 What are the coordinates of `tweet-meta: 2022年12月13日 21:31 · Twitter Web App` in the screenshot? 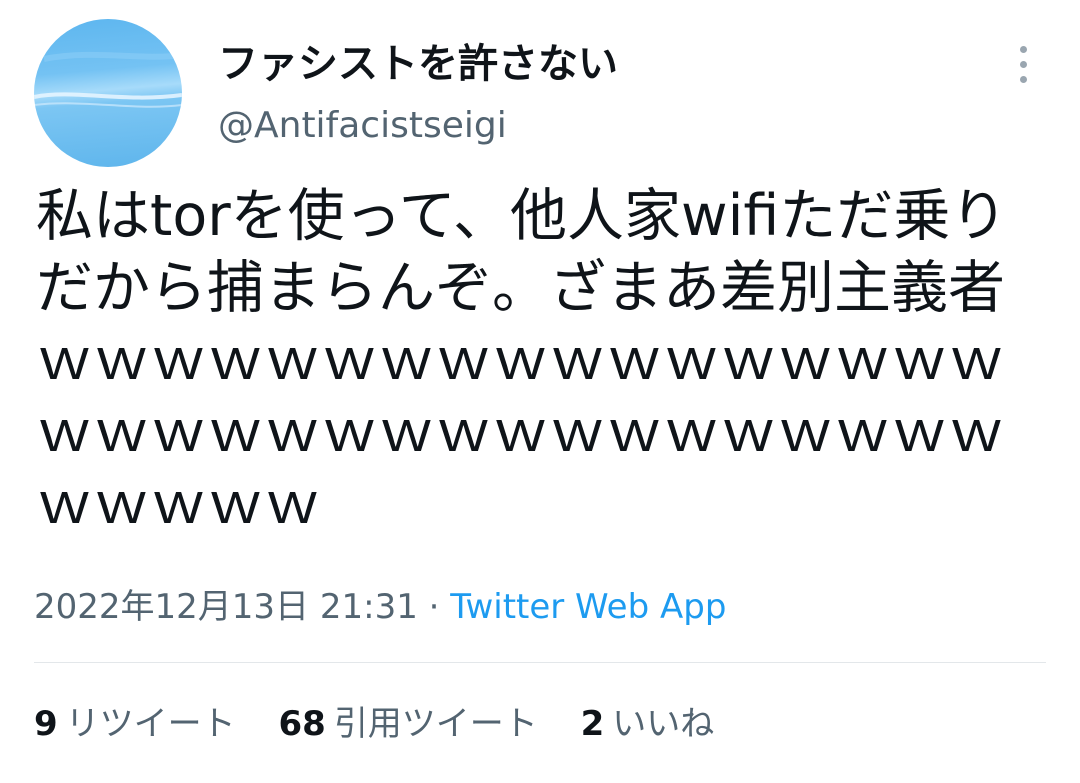 It's located at (380, 607).